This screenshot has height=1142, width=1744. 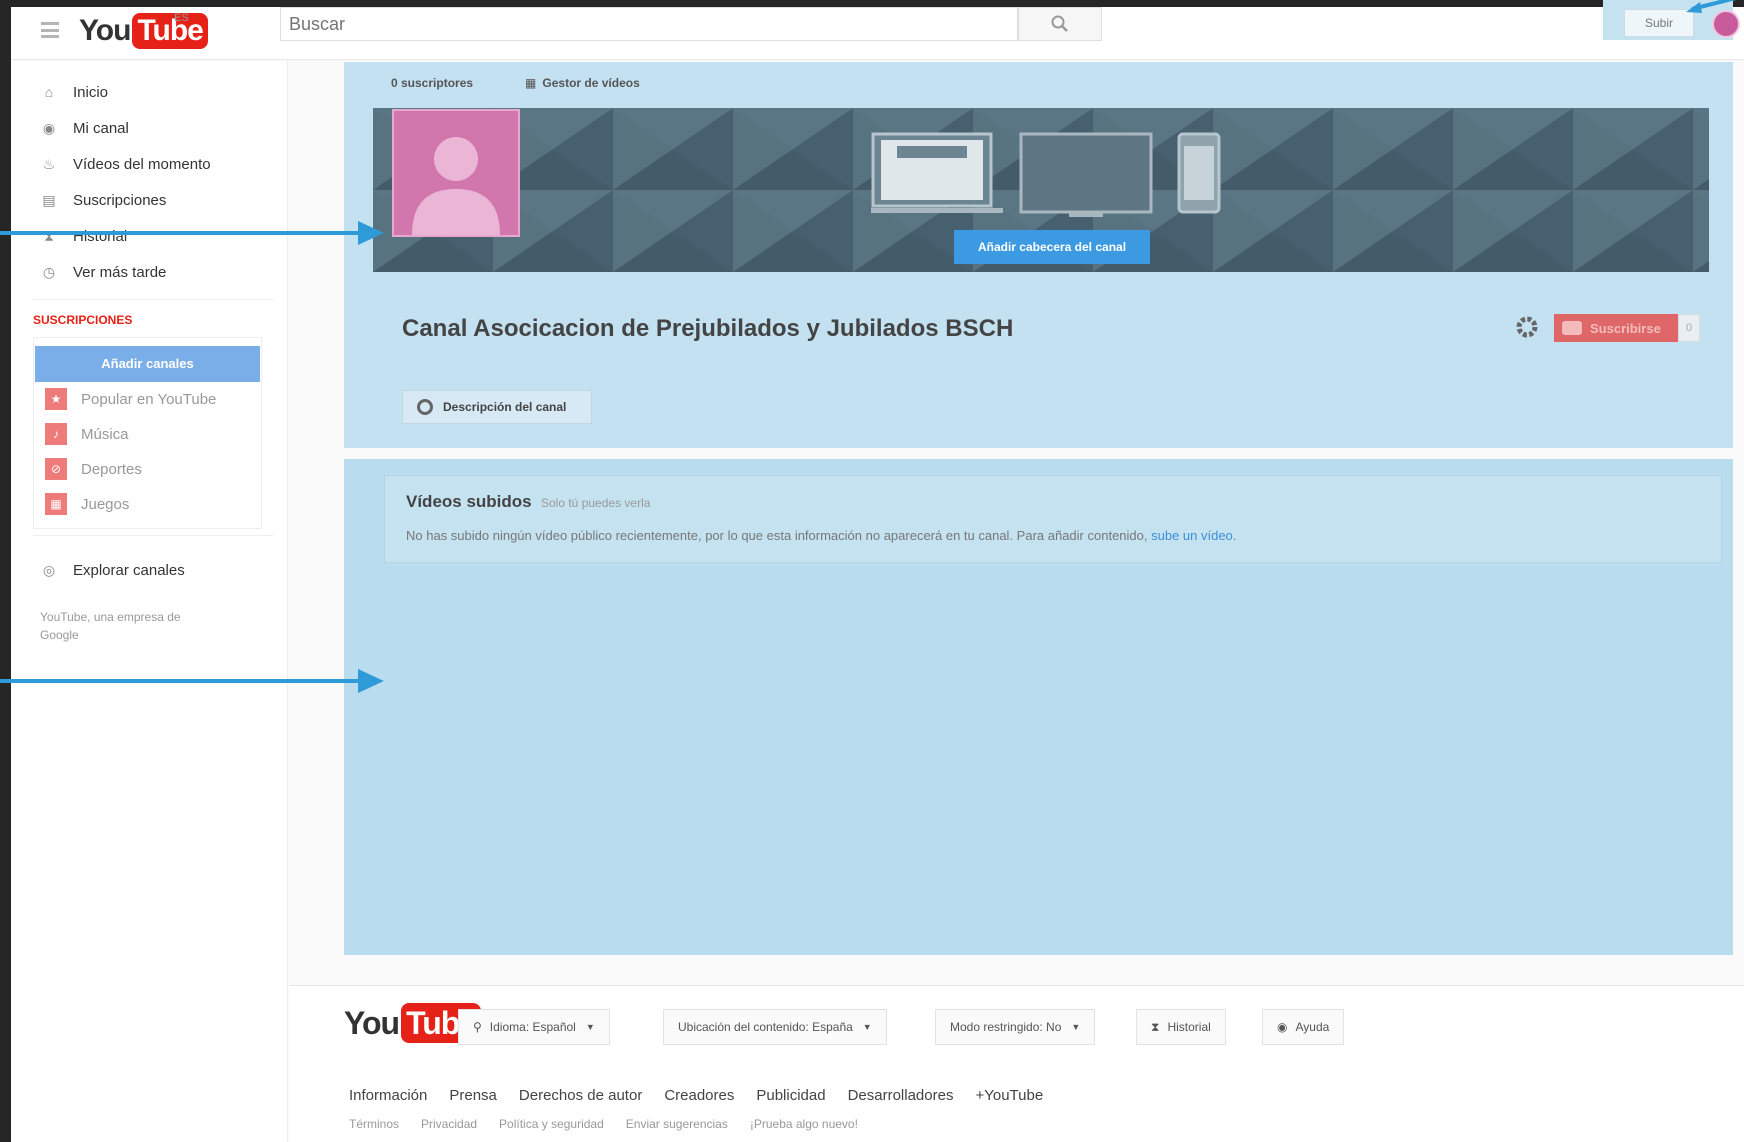 I want to click on history-label: Historial, so click(x=1189, y=1027).